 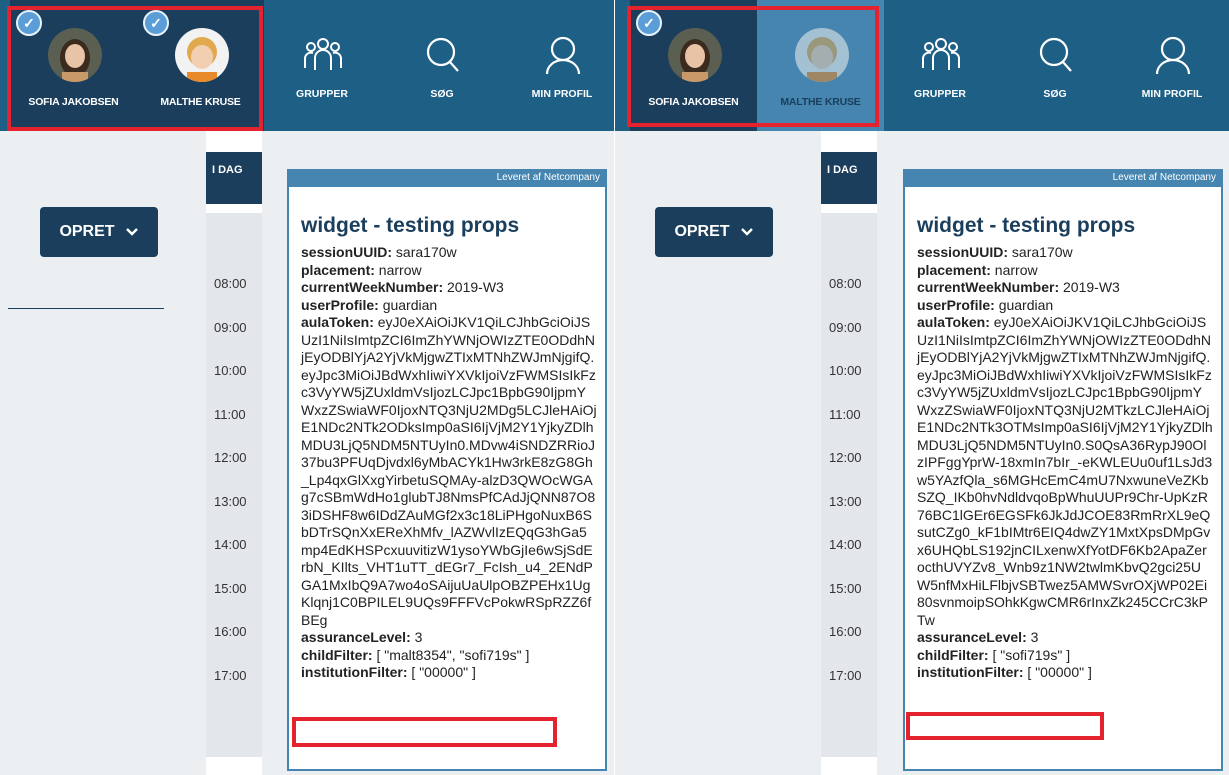 I want to click on prop-child-filter: childFilter: [ "malt8354", "sofi719s" ], so click(x=415, y=654).